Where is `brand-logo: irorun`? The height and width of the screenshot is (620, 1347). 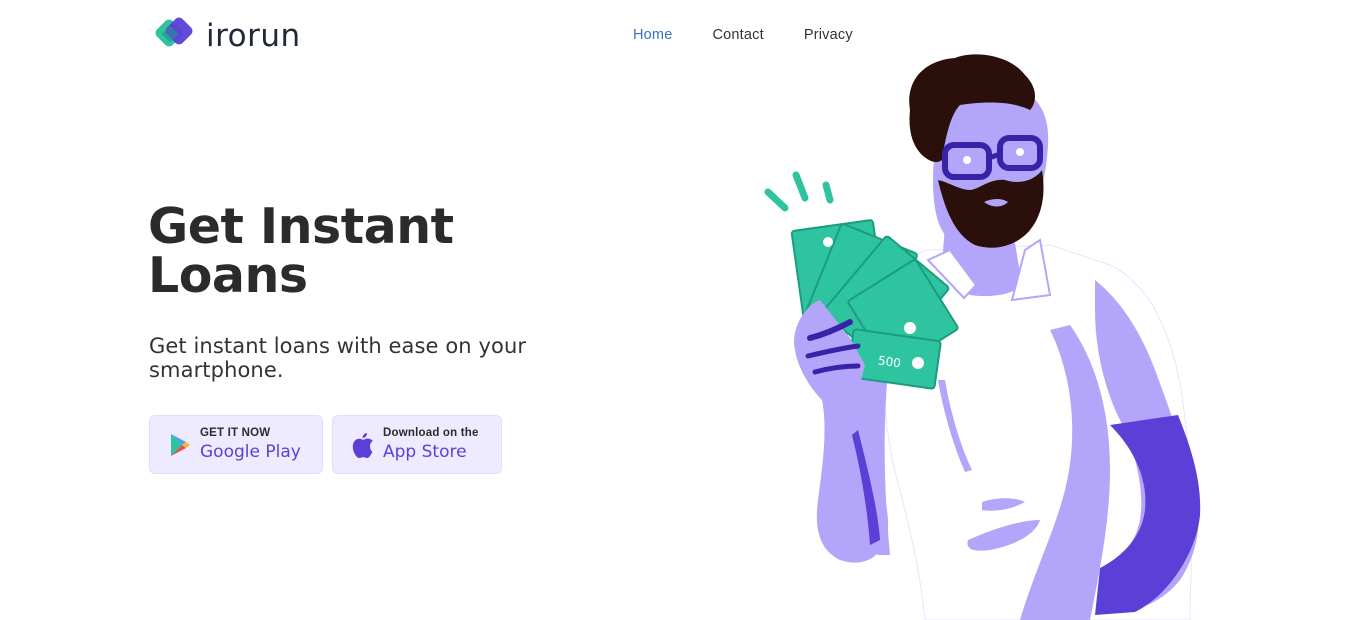
brand-logo: irorun is located at coordinates (224, 37).